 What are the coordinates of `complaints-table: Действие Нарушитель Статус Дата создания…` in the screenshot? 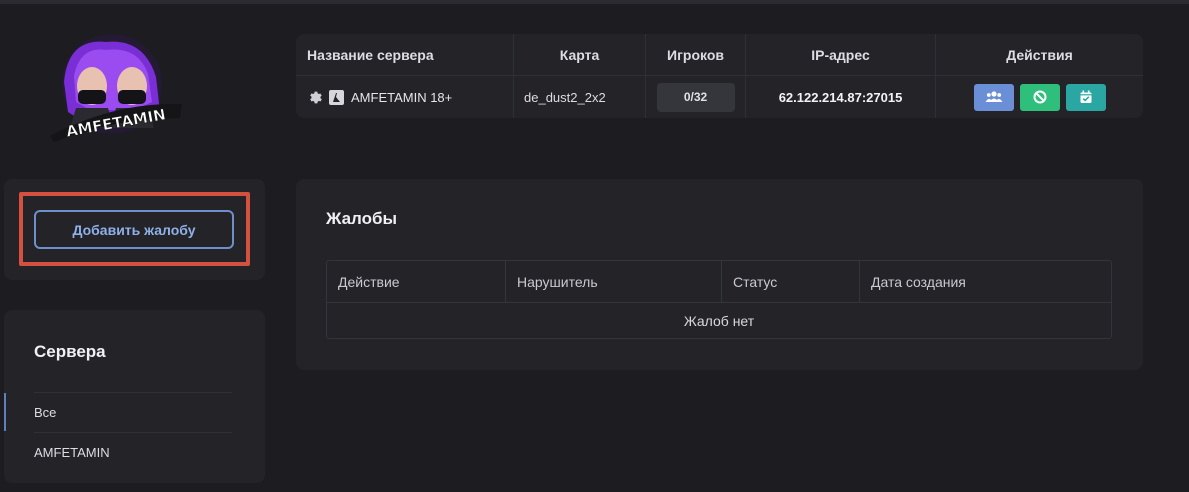 It's located at (719, 299).